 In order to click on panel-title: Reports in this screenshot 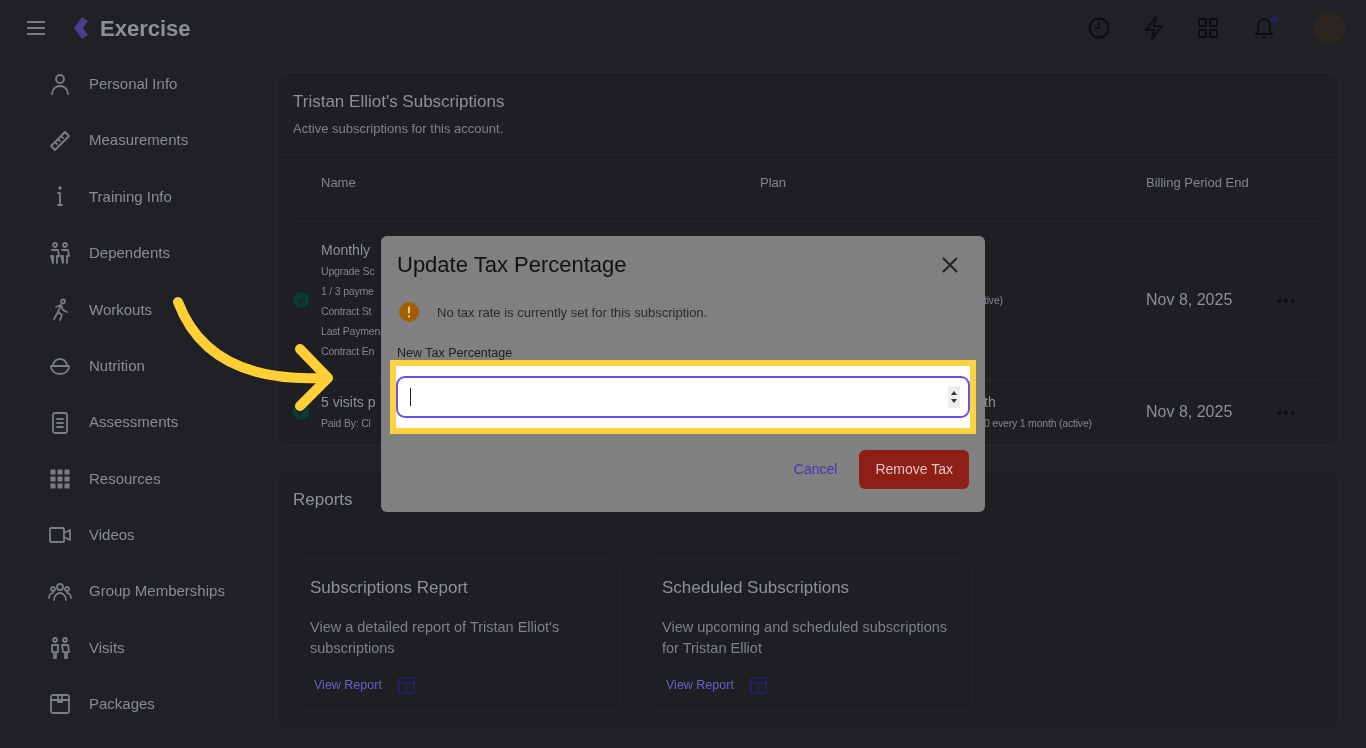, I will do `click(323, 499)`.